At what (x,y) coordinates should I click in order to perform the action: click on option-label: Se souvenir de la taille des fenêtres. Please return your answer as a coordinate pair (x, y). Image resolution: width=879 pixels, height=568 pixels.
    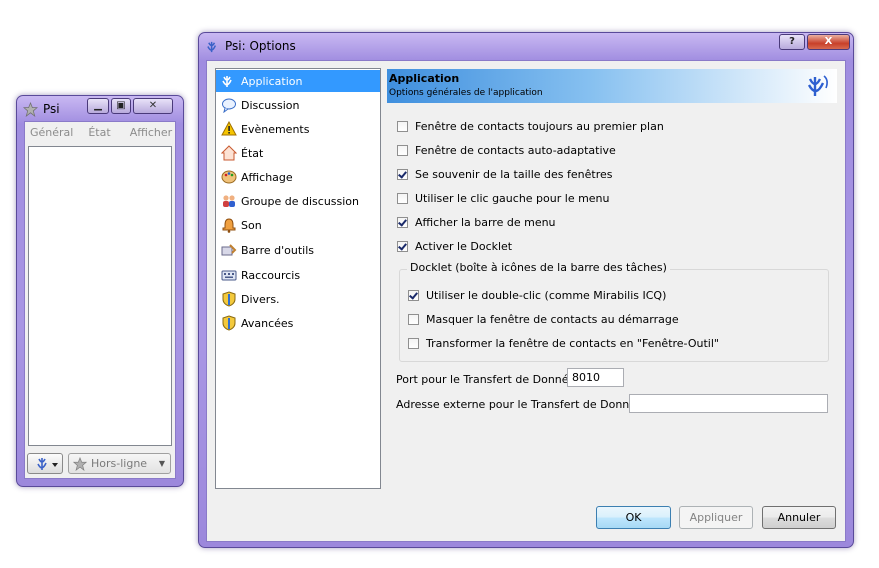
    Looking at the image, I should click on (514, 174).